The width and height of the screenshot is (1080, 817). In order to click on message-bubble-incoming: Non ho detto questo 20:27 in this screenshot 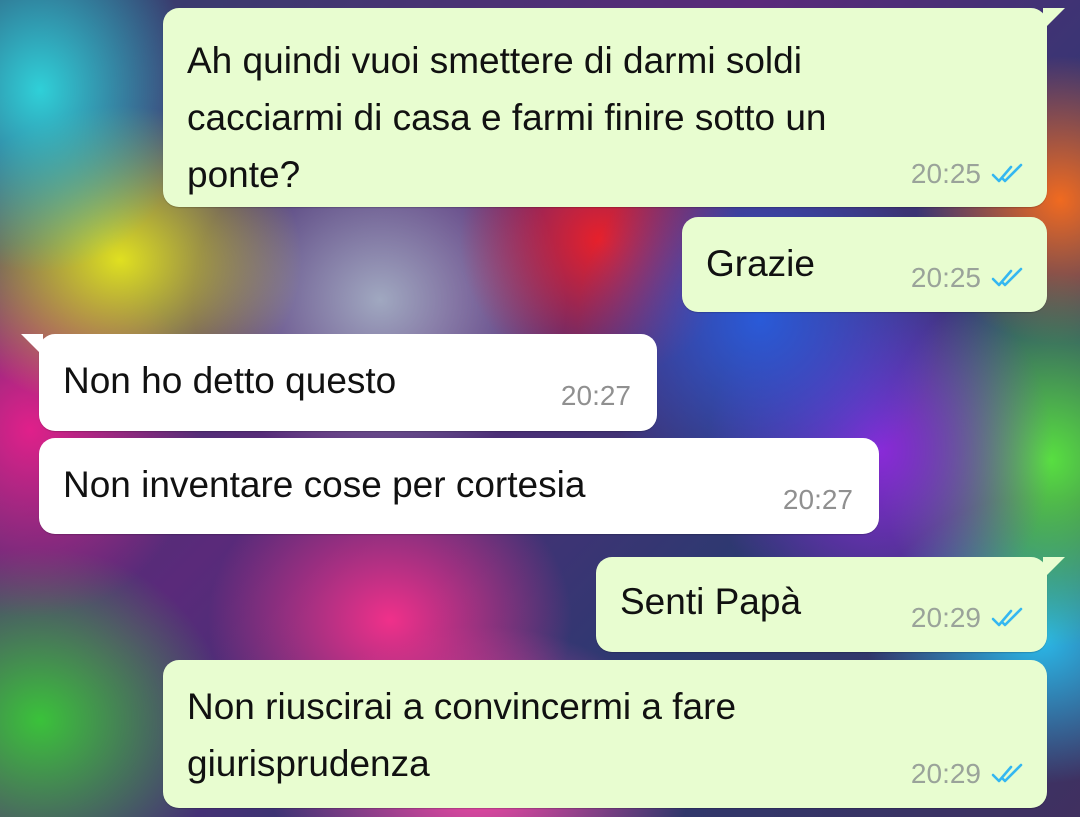, I will do `click(339, 382)`.